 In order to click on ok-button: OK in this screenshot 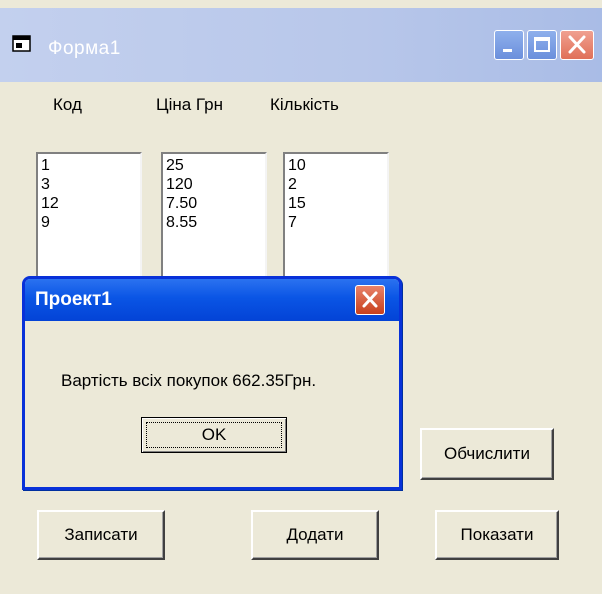, I will do `click(214, 435)`.